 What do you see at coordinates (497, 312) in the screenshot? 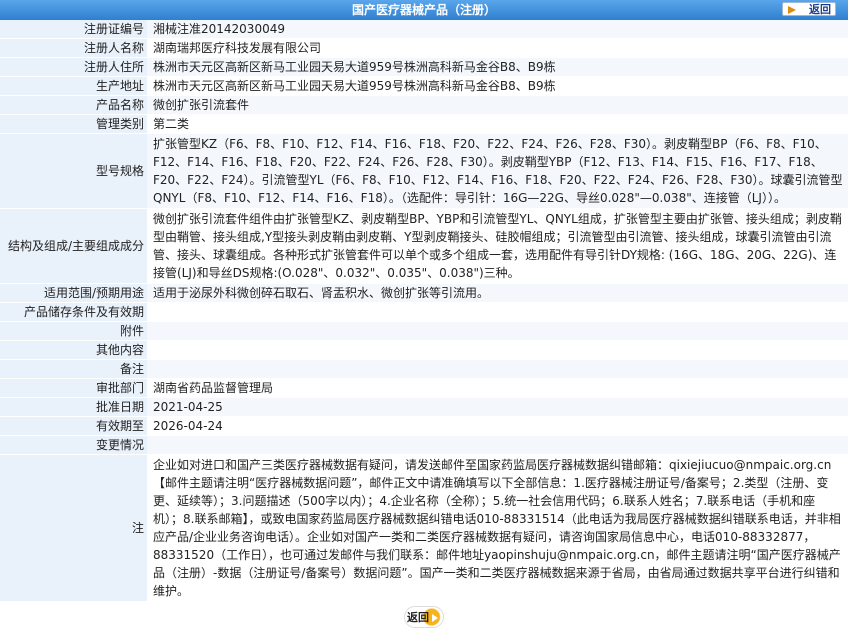
I see `value-storage` at bounding box center [497, 312].